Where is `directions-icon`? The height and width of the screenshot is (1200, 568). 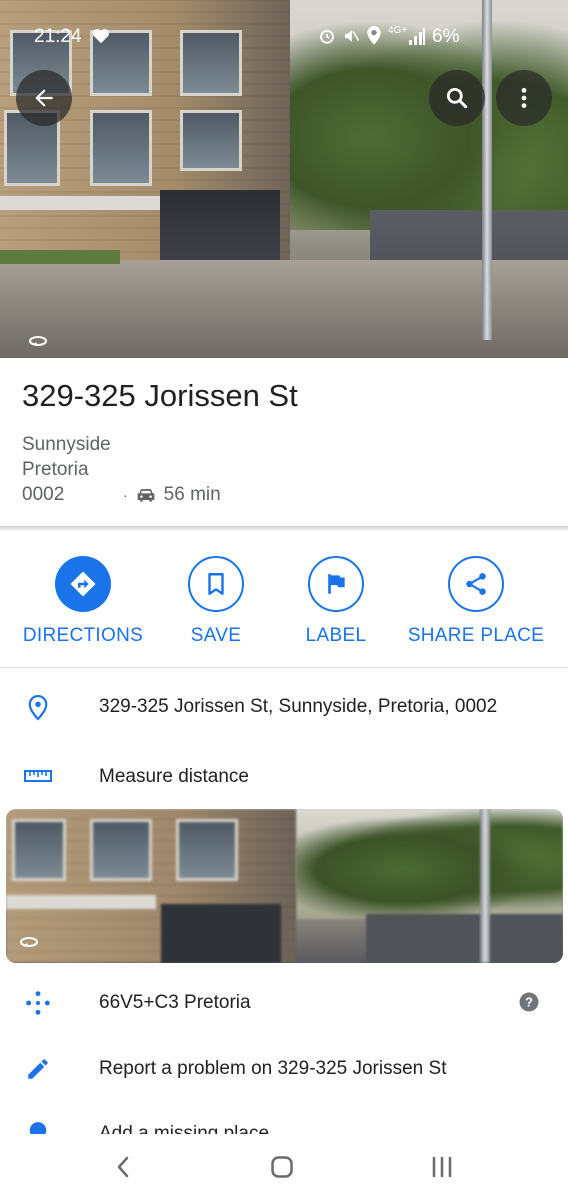 directions-icon is located at coordinates (83, 584).